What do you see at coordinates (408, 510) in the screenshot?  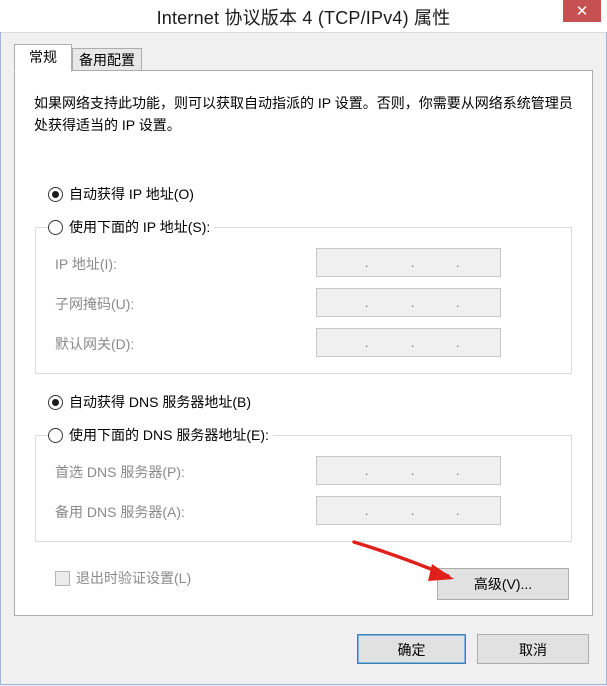 I see `alternate-dns-input: . . .` at bounding box center [408, 510].